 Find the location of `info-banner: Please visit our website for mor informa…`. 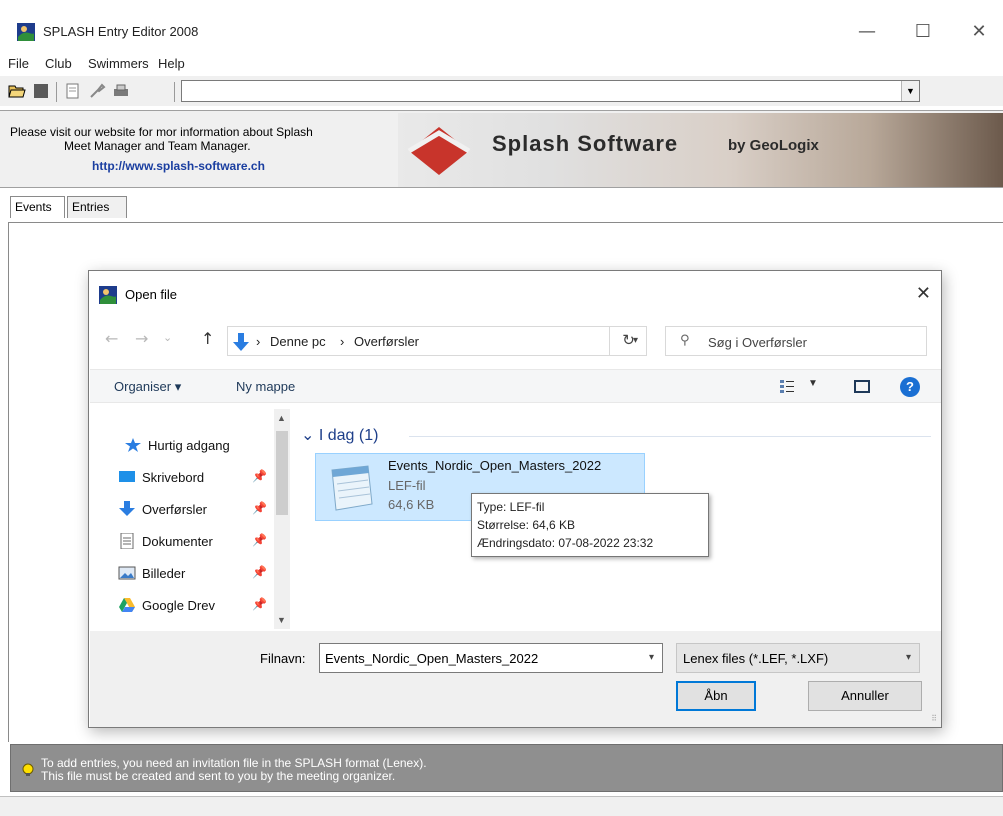

info-banner: Please visit our website for mor informa… is located at coordinates (501, 149).